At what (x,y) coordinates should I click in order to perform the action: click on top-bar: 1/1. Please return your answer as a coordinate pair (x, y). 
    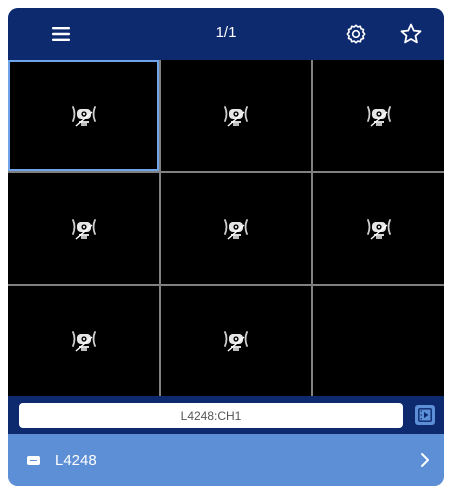
    Looking at the image, I should click on (226, 34).